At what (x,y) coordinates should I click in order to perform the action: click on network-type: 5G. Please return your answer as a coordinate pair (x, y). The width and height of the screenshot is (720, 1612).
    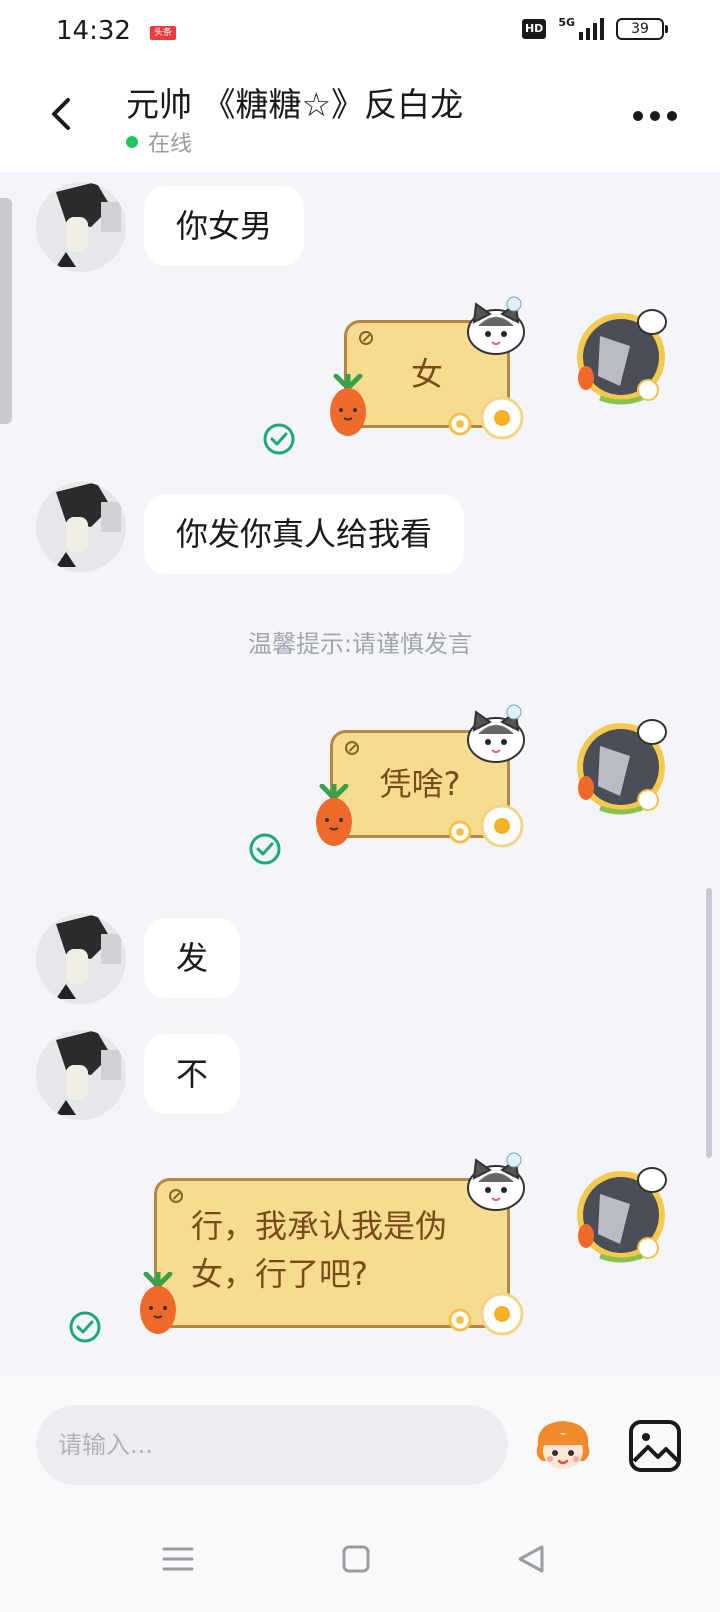
    Looking at the image, I should click on (566, 22).